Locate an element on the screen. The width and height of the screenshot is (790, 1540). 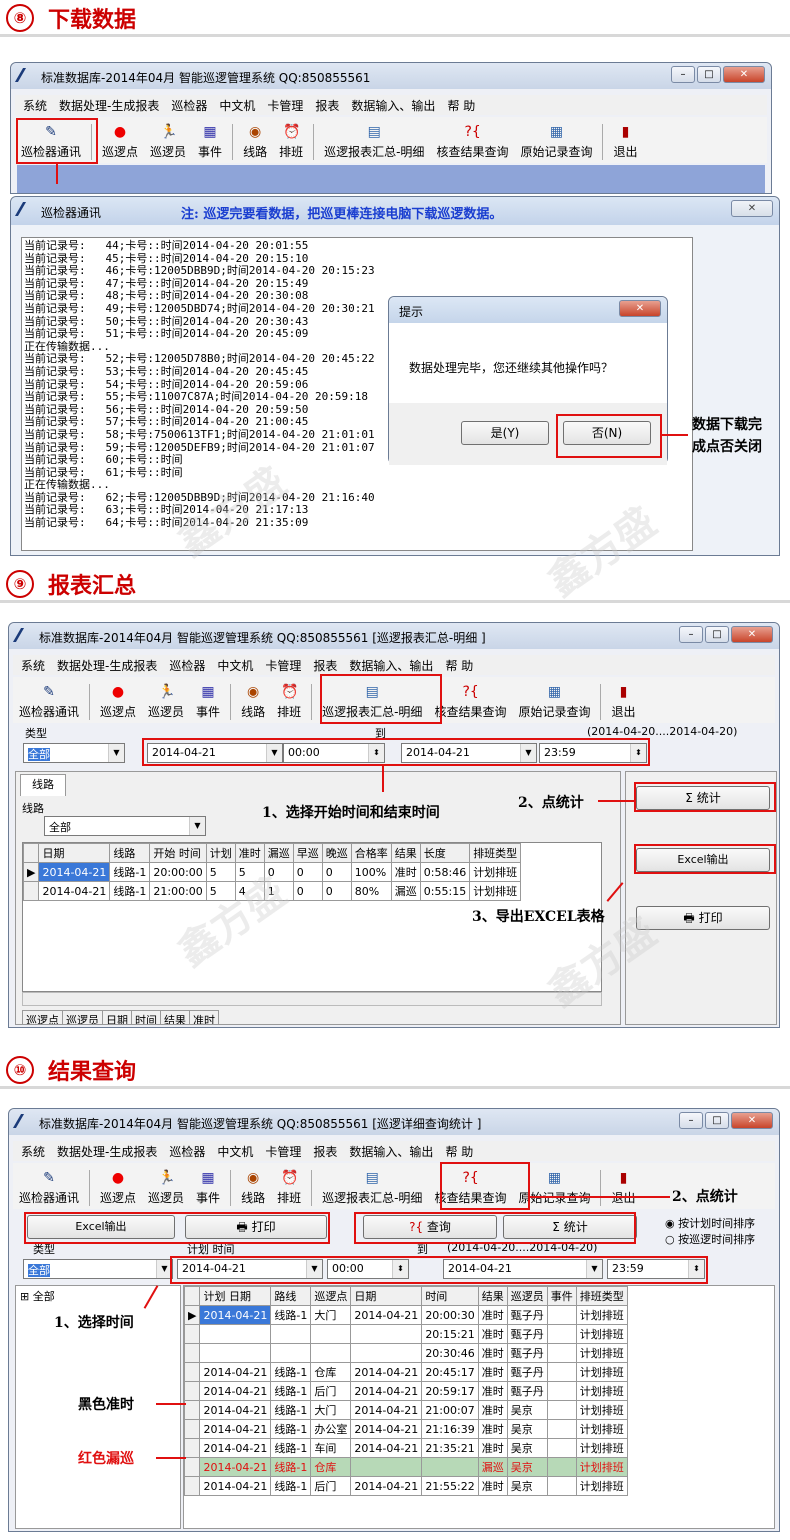
range-text: (2014-04-20....2014-04-20) is located at coordinates (662, 731).